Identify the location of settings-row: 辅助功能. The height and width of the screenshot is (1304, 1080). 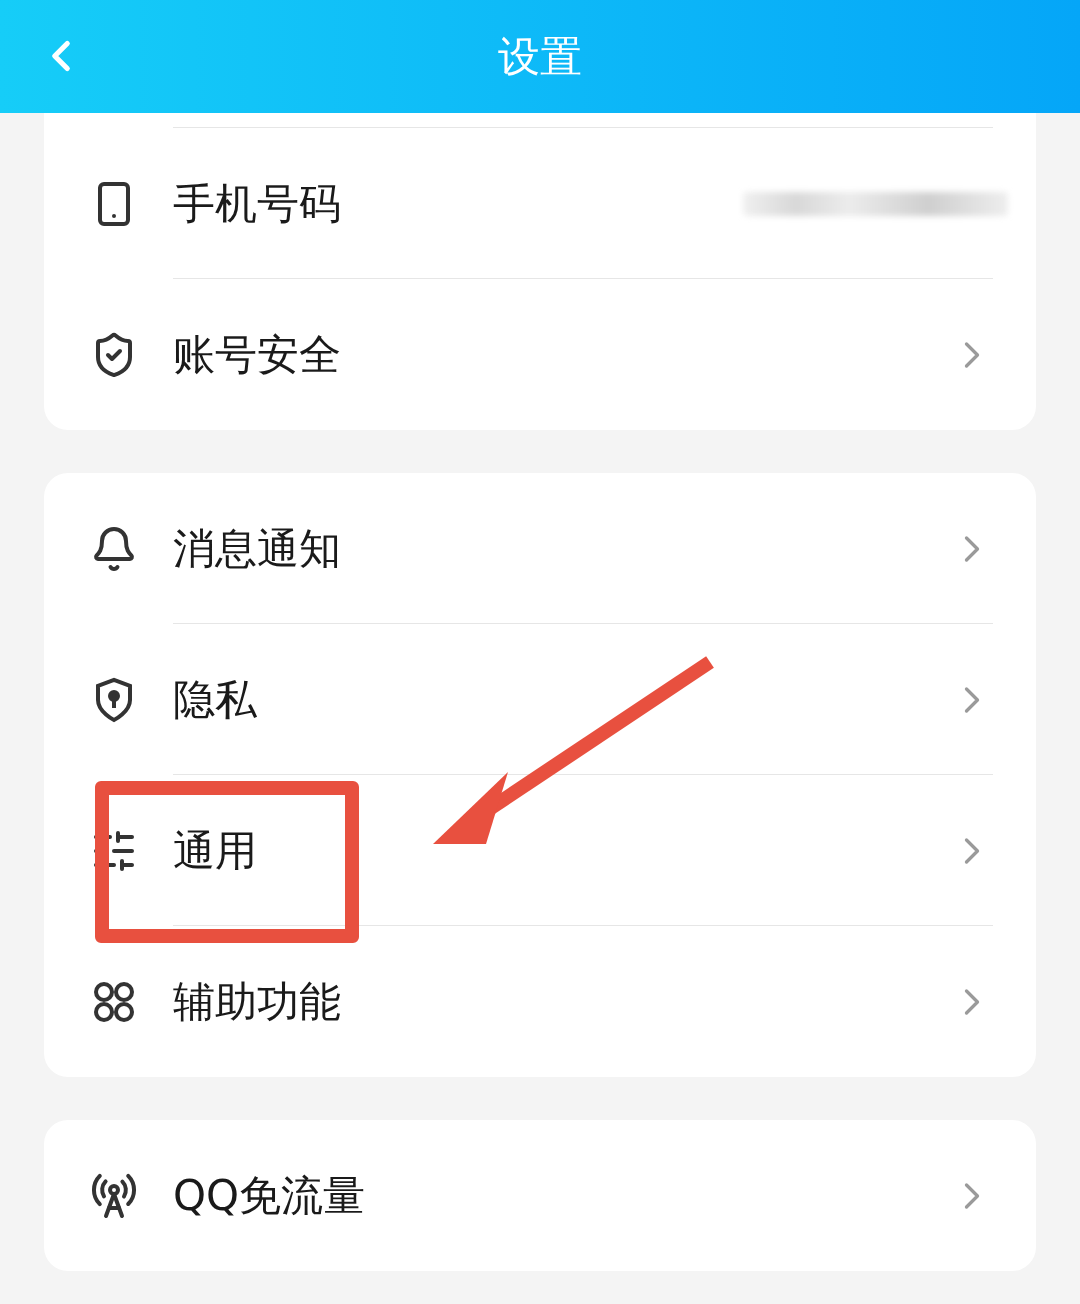
(540, 1001).